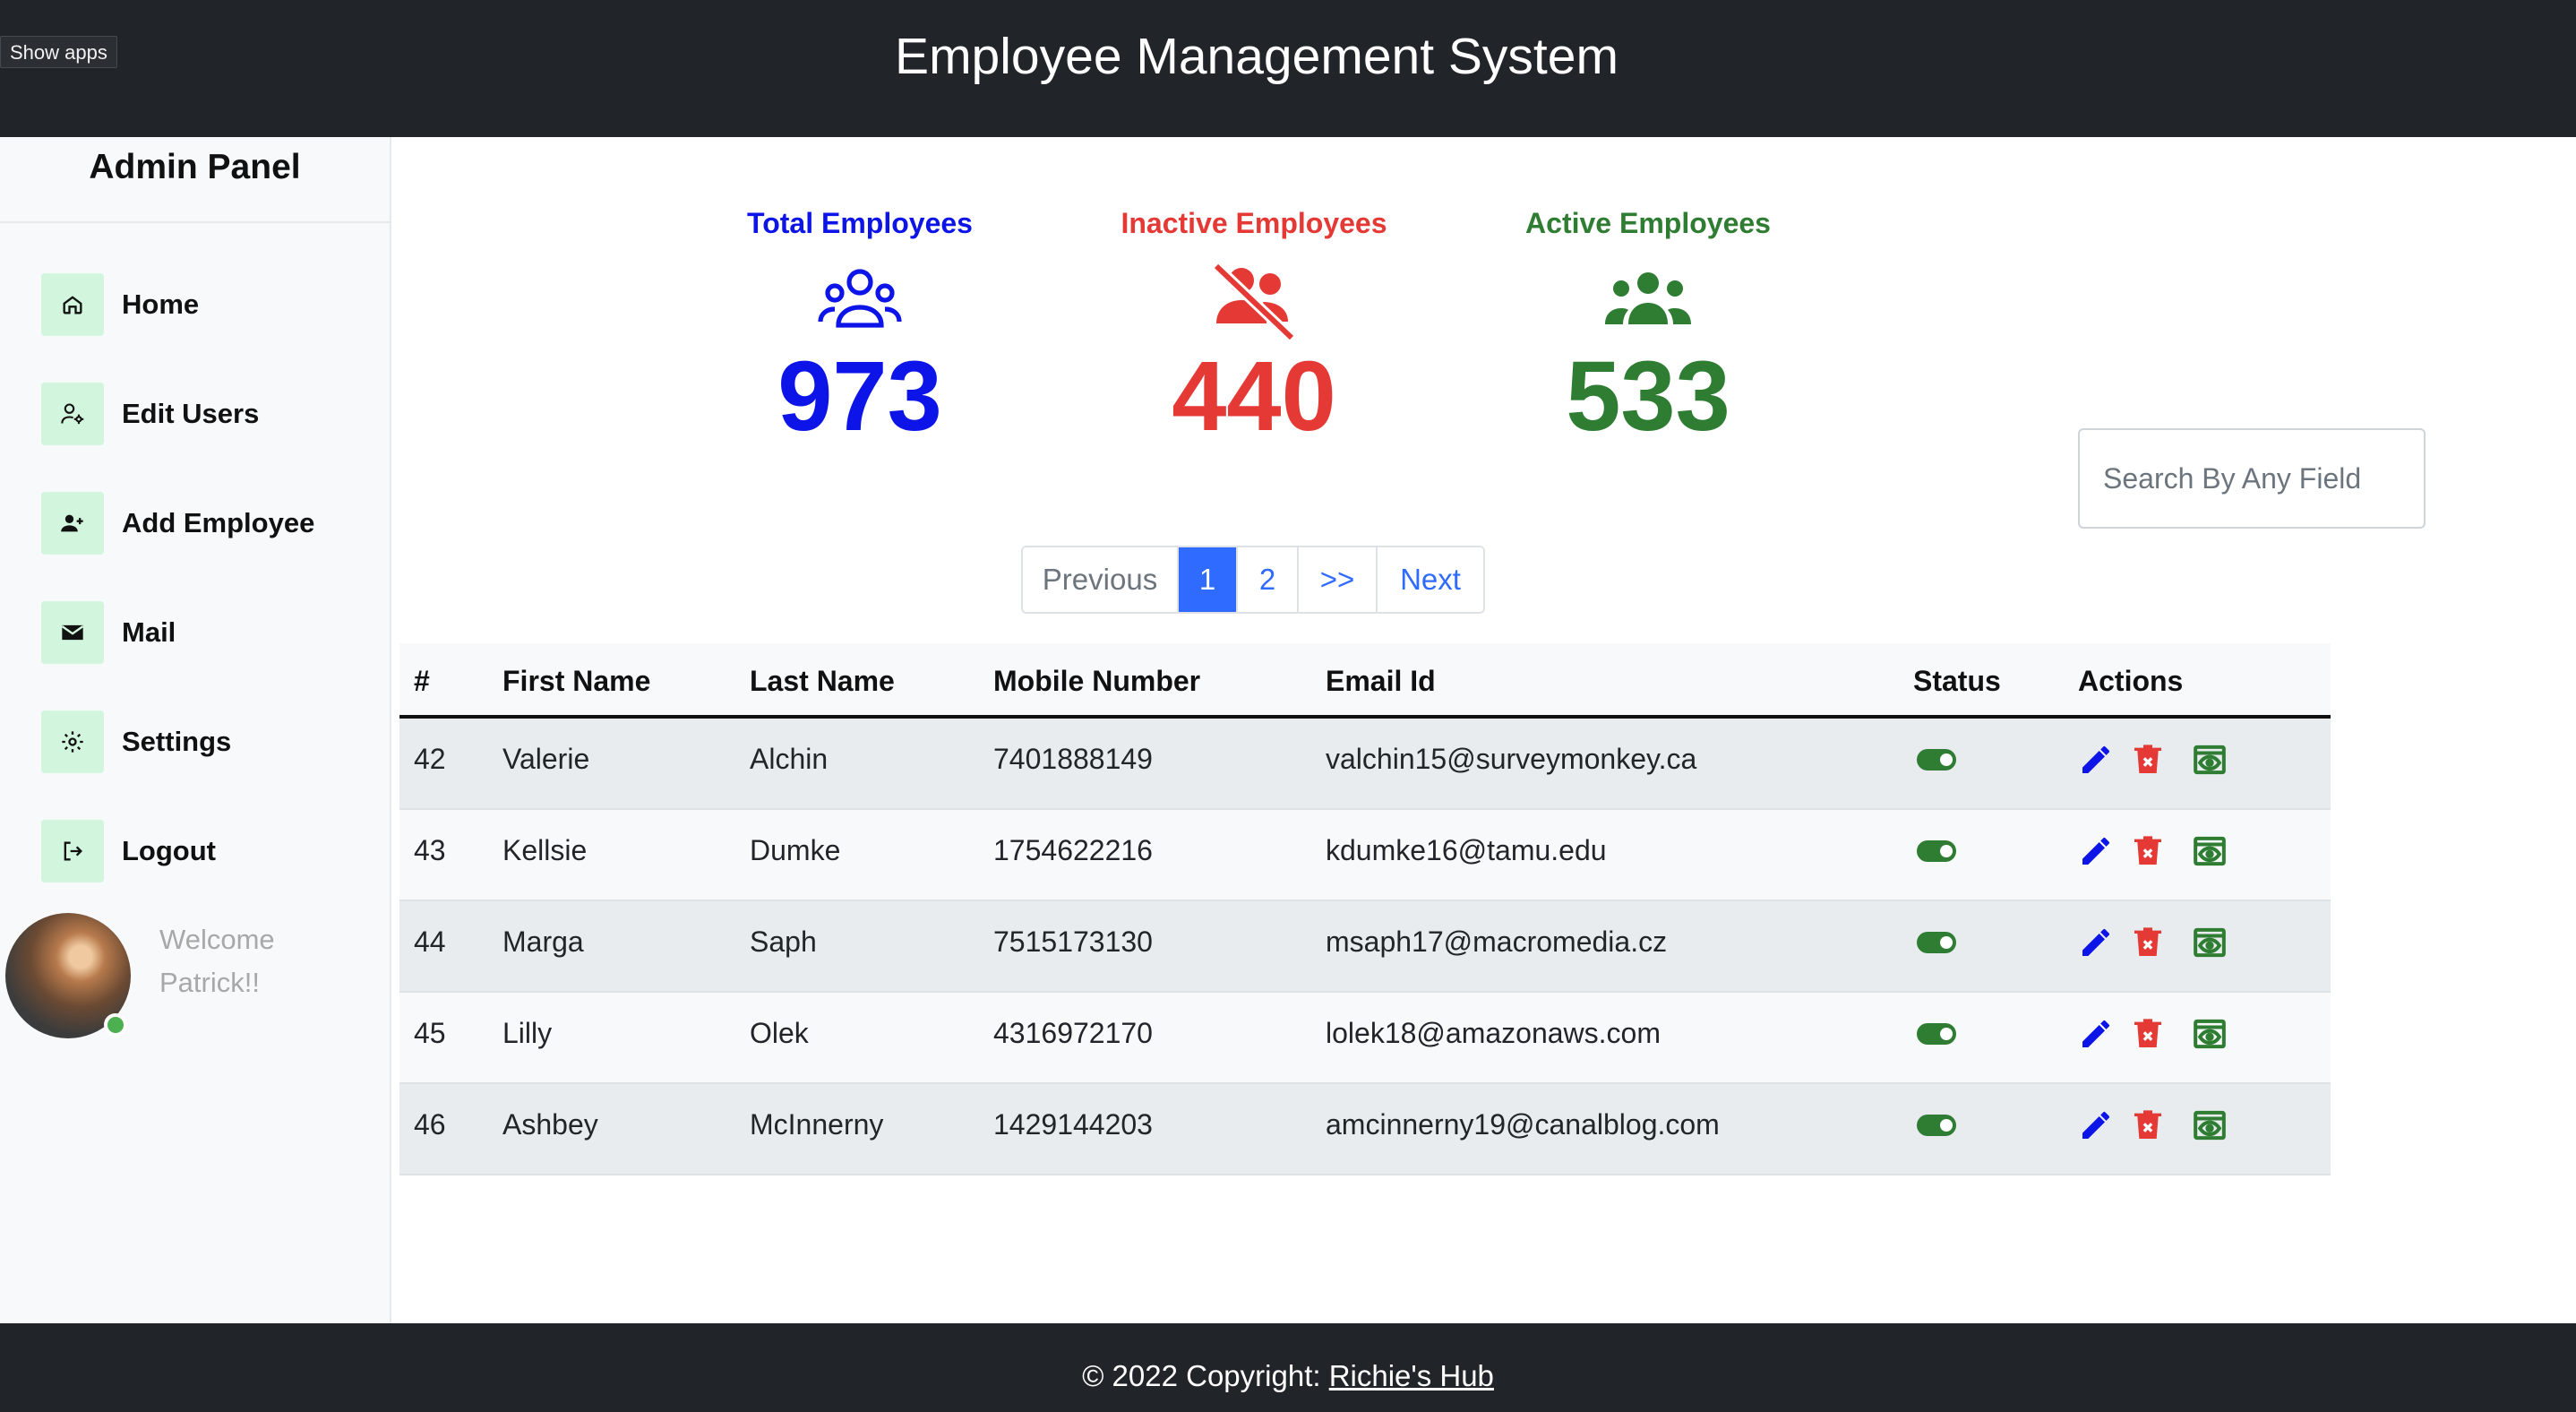  I want to click on cell-number: 45, so click(430, 1033).